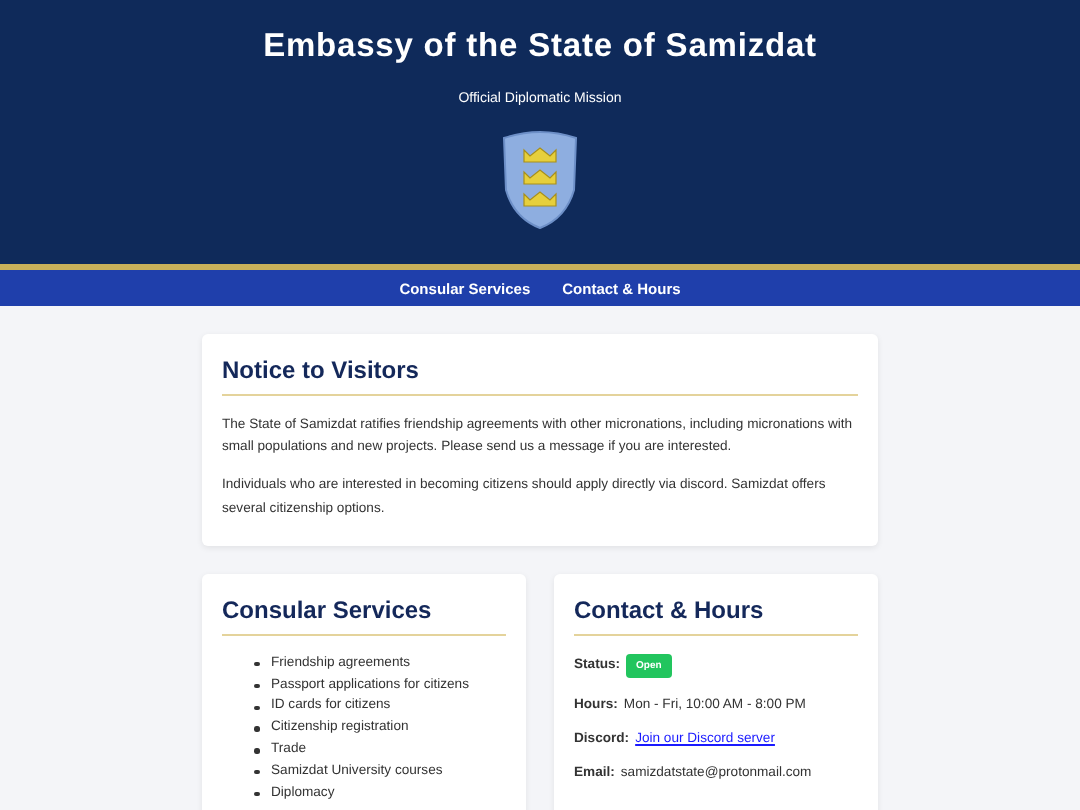 The width and height of the screenshot is (1080, 810). I want to click on crest-icon, so click(540, 180).